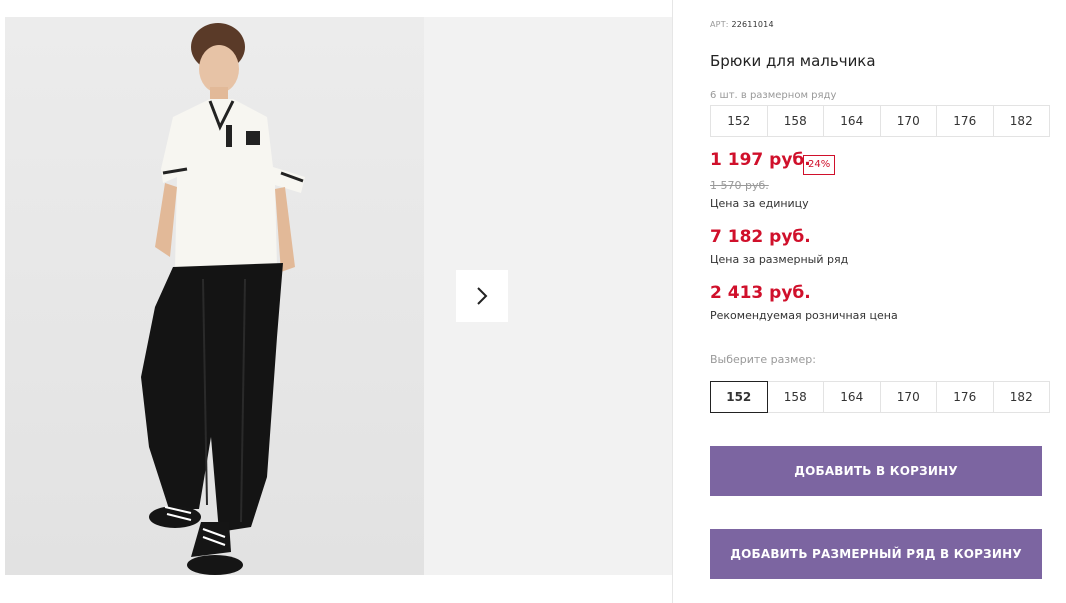  I want to click on add-to-cart-button: ДОБАВИТЬ В КОРЗИНУ, so click(876, 471).